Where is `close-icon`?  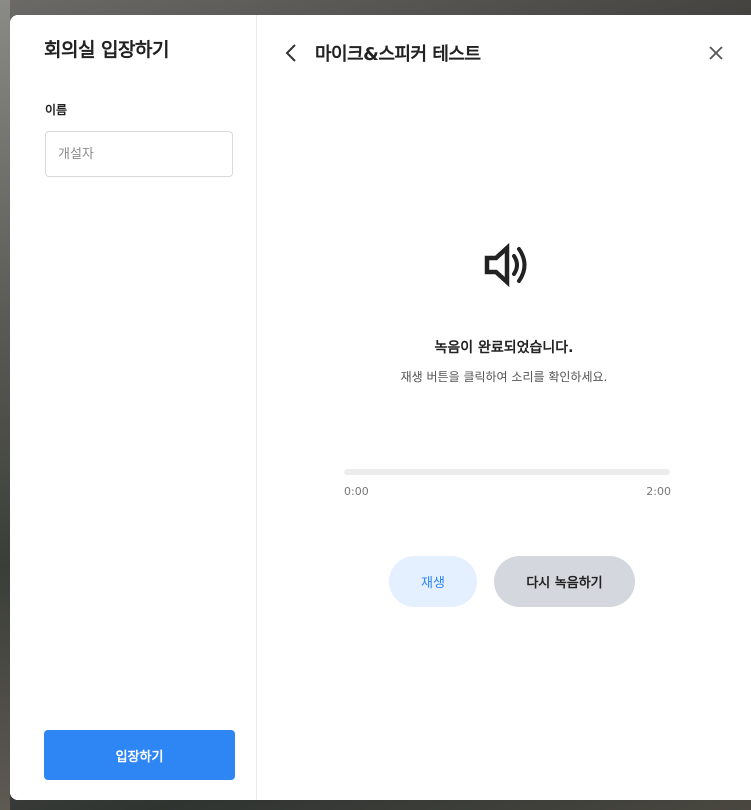
close-icon is located at coordinates (716, 53).